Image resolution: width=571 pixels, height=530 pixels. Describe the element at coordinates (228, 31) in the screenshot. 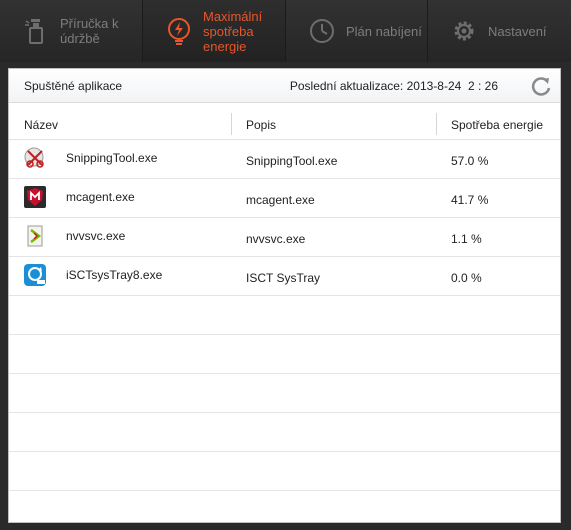

I see `tab-label-line: spotřeba` at that location.